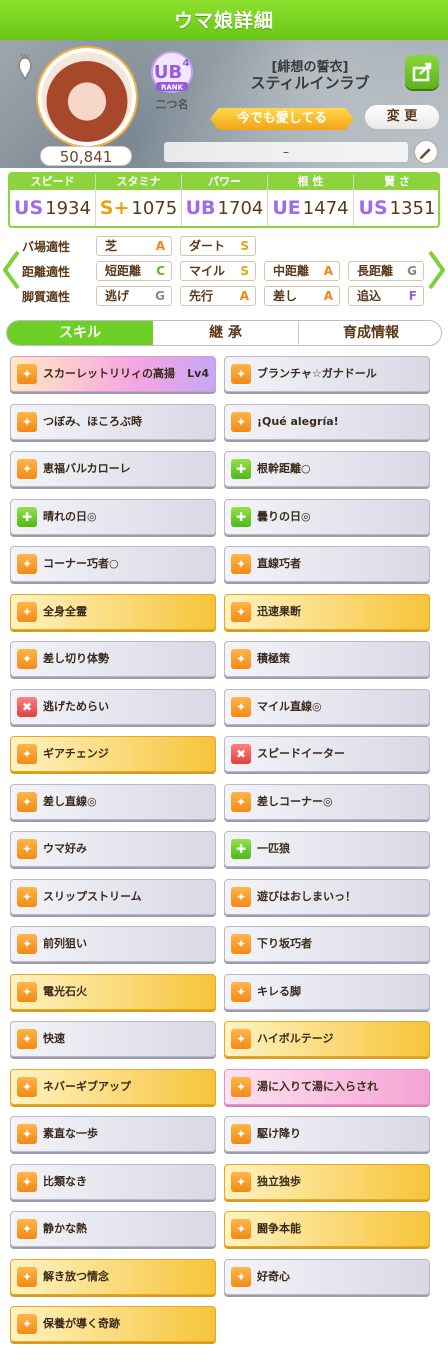 This screenshot has height=1362, width=448. Describe the element at coordinates (113, 611) in the screenshot. I see `skill-card: ✦ 全身全霊` at that location.